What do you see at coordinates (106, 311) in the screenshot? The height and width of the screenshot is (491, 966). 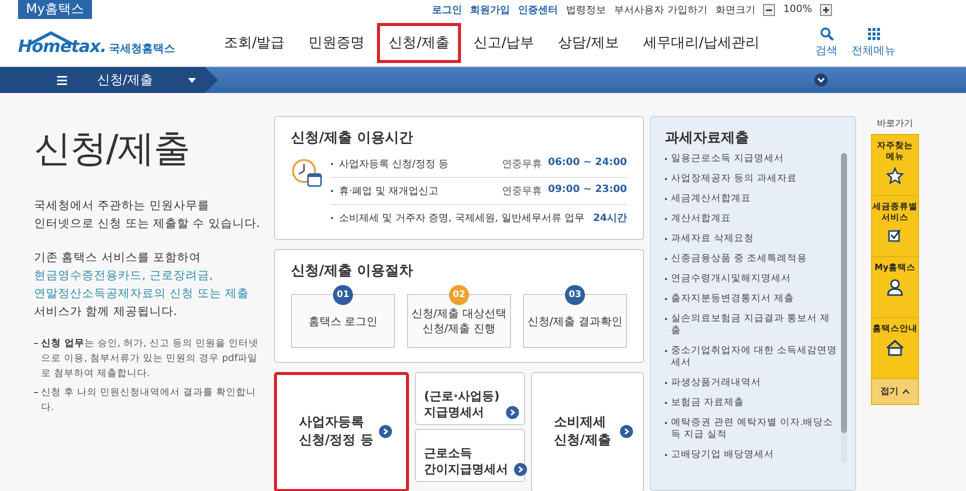 I see `intro-text: 서비스가 함께 제공됩니다.` at bounding box center [106, 311].